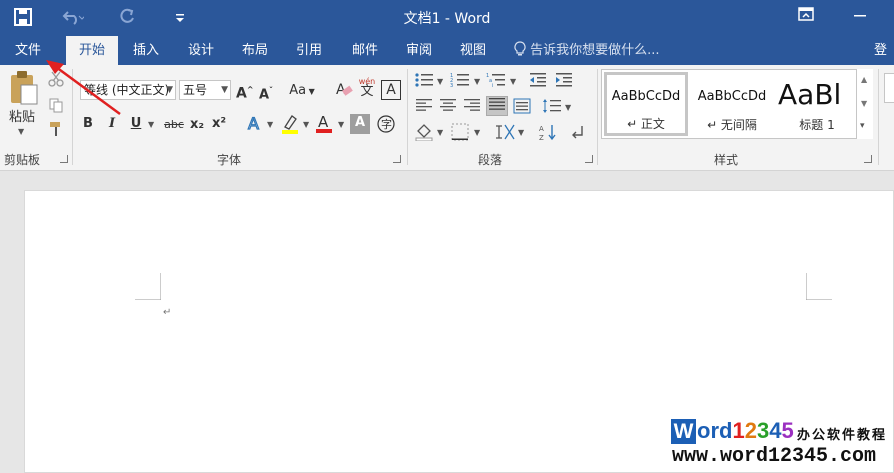 The image size is (894, 473). Describe the element at coordinates (842, 435) in the screenshot. I see `watermark-tagline: 办公软件教程` at that location.